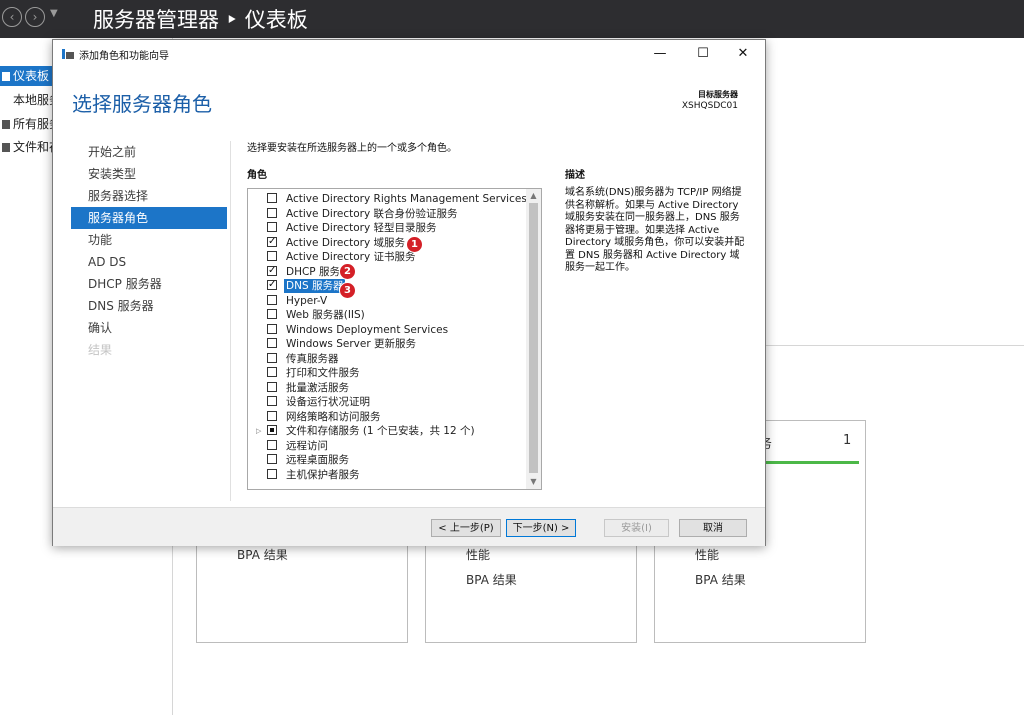 This screenshot has height=715, width=1024. I want to click on role-item: 批量激活服务, so click(388, 388).